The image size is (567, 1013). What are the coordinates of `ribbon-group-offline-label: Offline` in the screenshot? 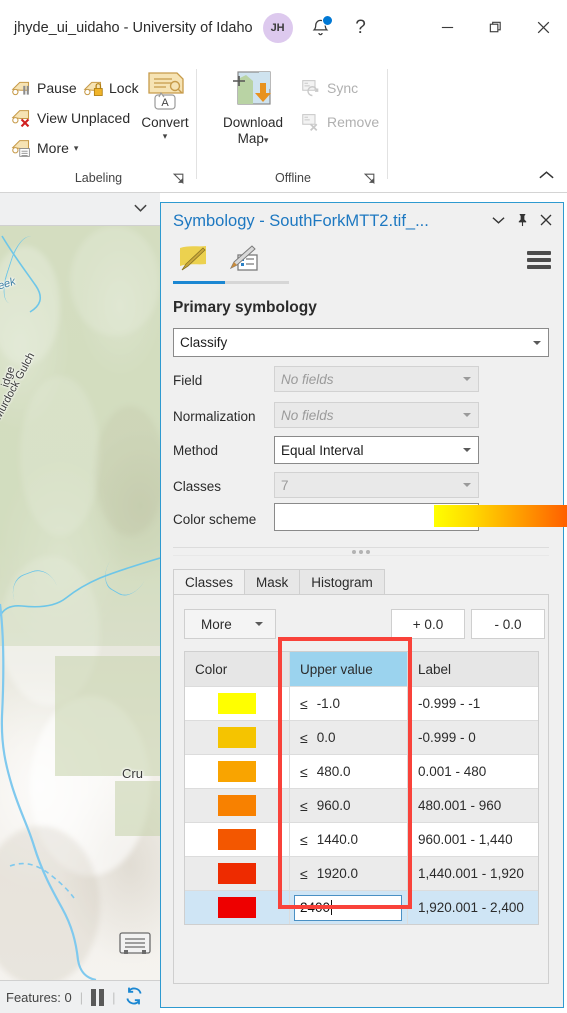 It's located at (293, 178).